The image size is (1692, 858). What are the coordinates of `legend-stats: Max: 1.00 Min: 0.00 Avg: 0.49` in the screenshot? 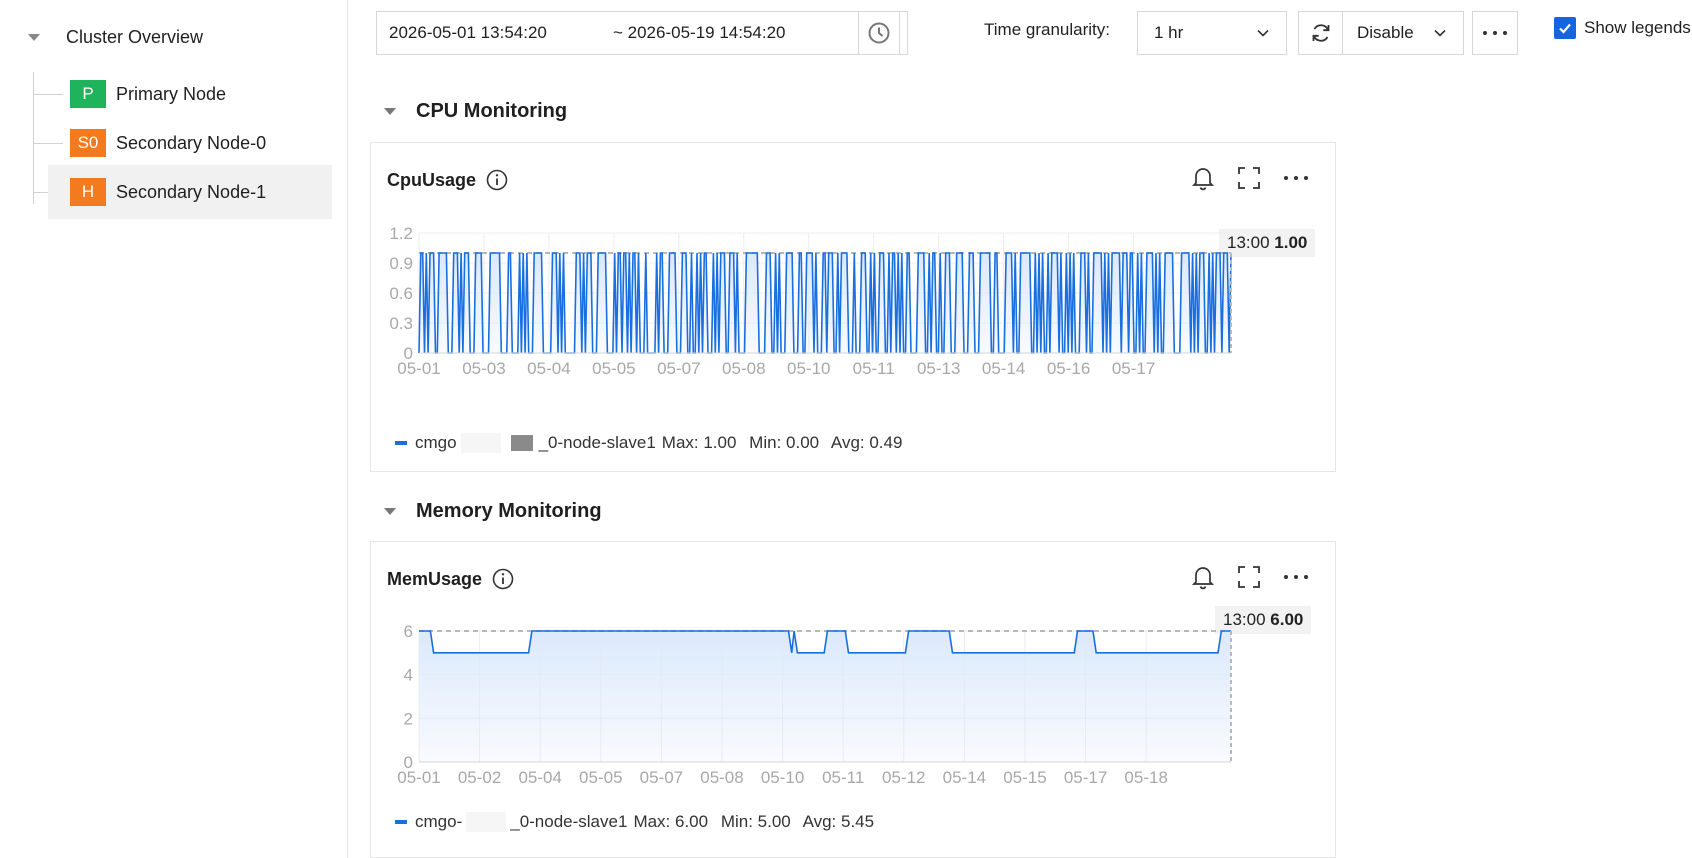 It's located at (786, 443).